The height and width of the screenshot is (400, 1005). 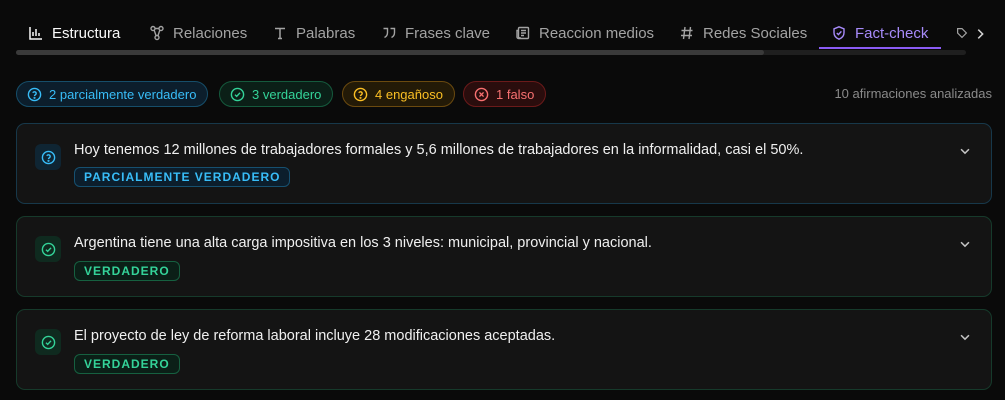 What do you see at coordinates (123, 94) in the screenshot?
I see `badge-label: 2 parcialmente verdadero` at bounding box center [123, 94].